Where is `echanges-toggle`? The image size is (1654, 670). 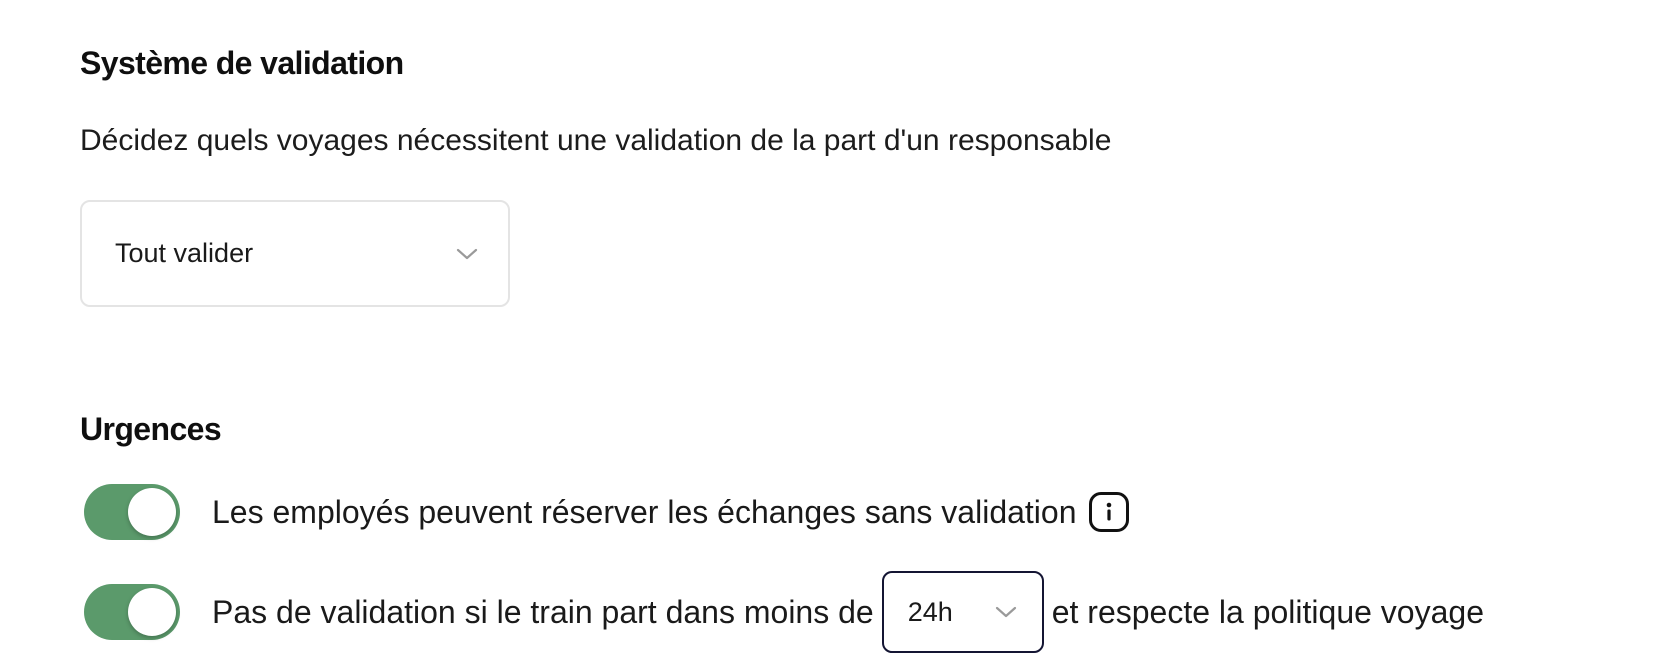 echanges-toggle is located at coordinates (132, 512).